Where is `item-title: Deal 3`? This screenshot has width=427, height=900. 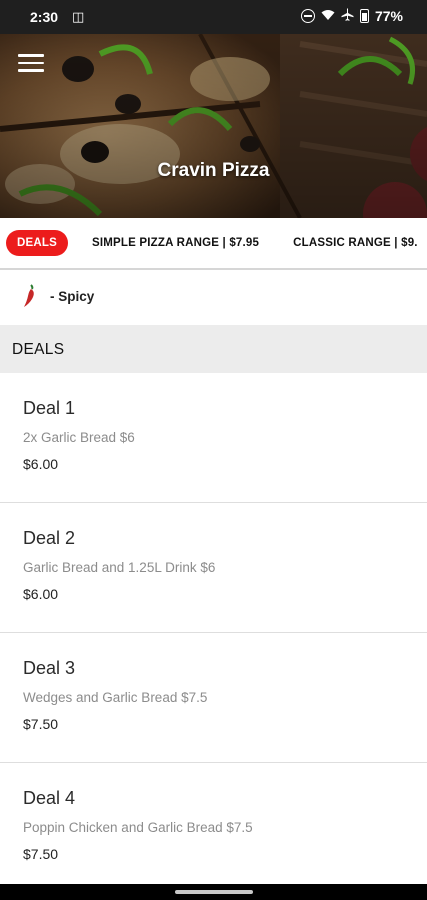 item-title: Deal 3 is located at coordinates (49, 668).